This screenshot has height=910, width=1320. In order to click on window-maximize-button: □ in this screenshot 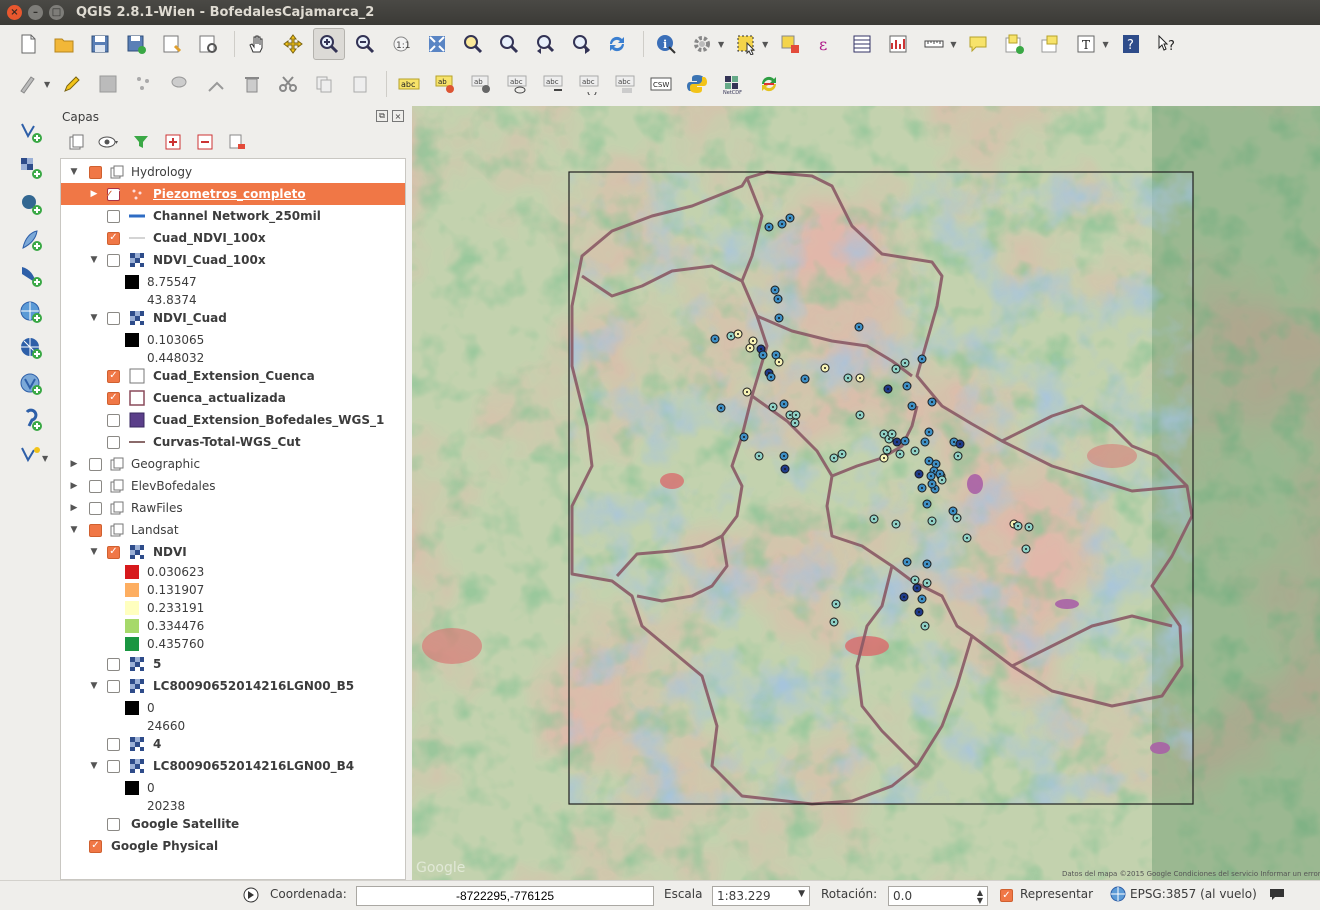, I will do `click(56, 12)`.